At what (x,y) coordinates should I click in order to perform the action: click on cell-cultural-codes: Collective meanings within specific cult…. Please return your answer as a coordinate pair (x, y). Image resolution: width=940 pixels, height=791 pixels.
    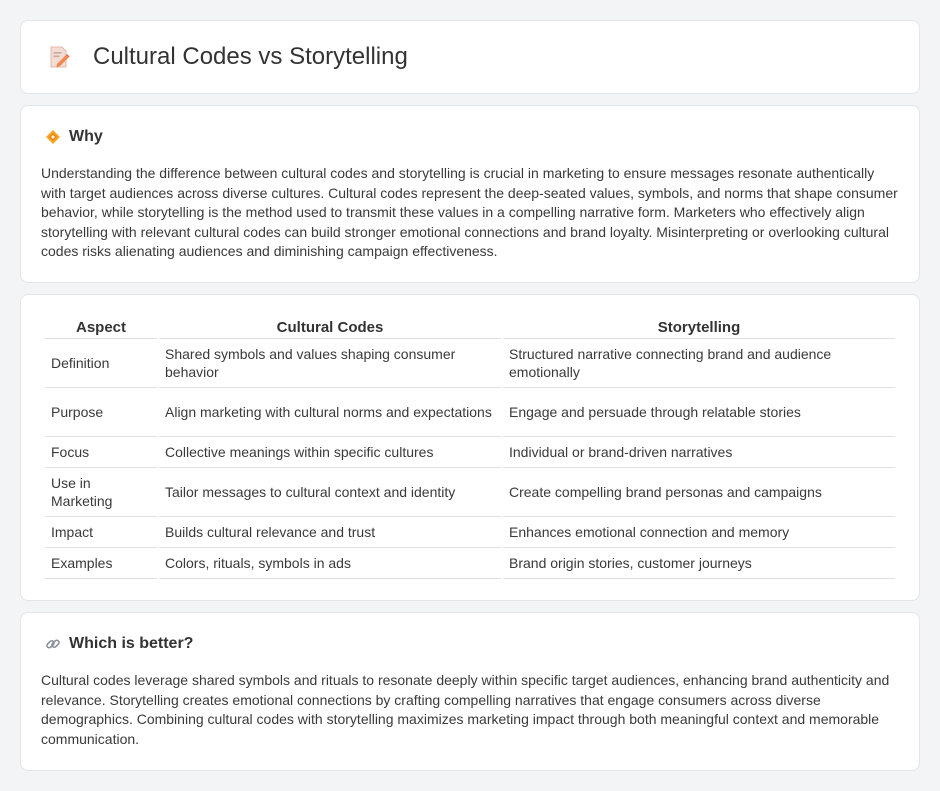
    Looking at the image, I should click on (330, 452).